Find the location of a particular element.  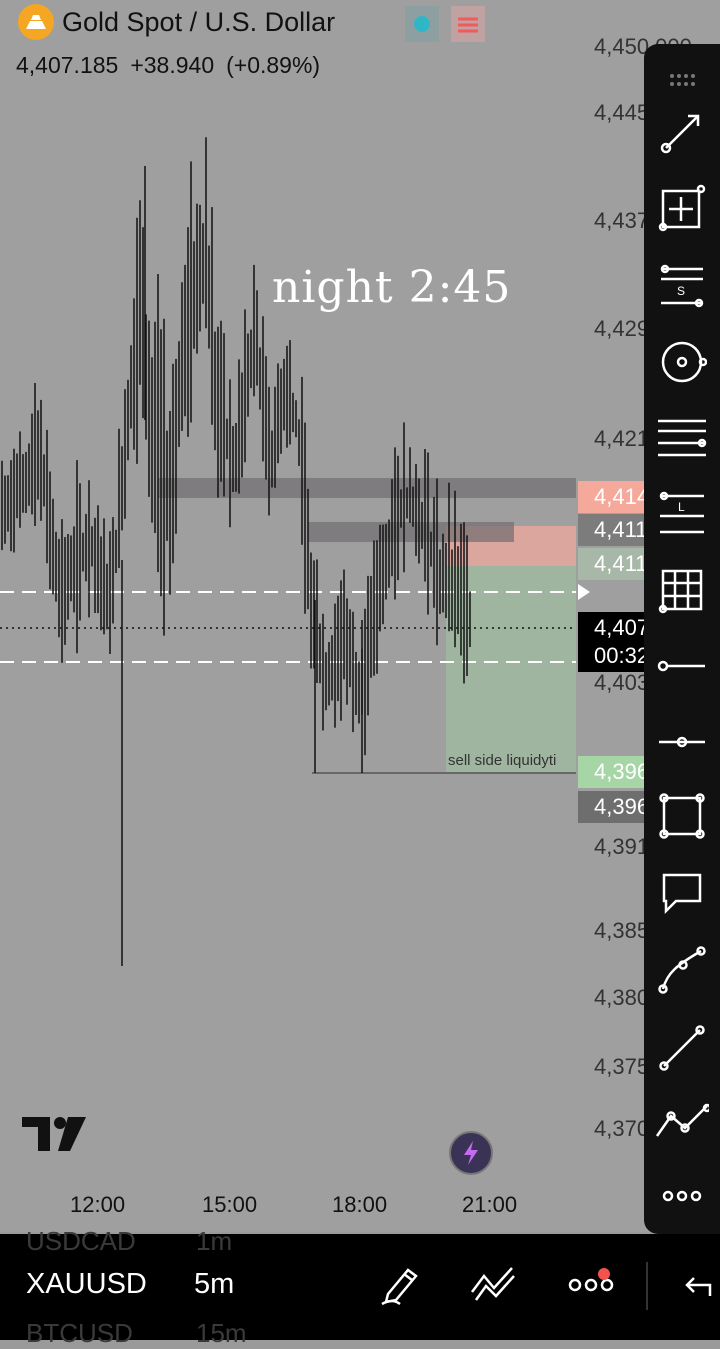

interval-selector: 5m is located at coordinates (214, 1284).